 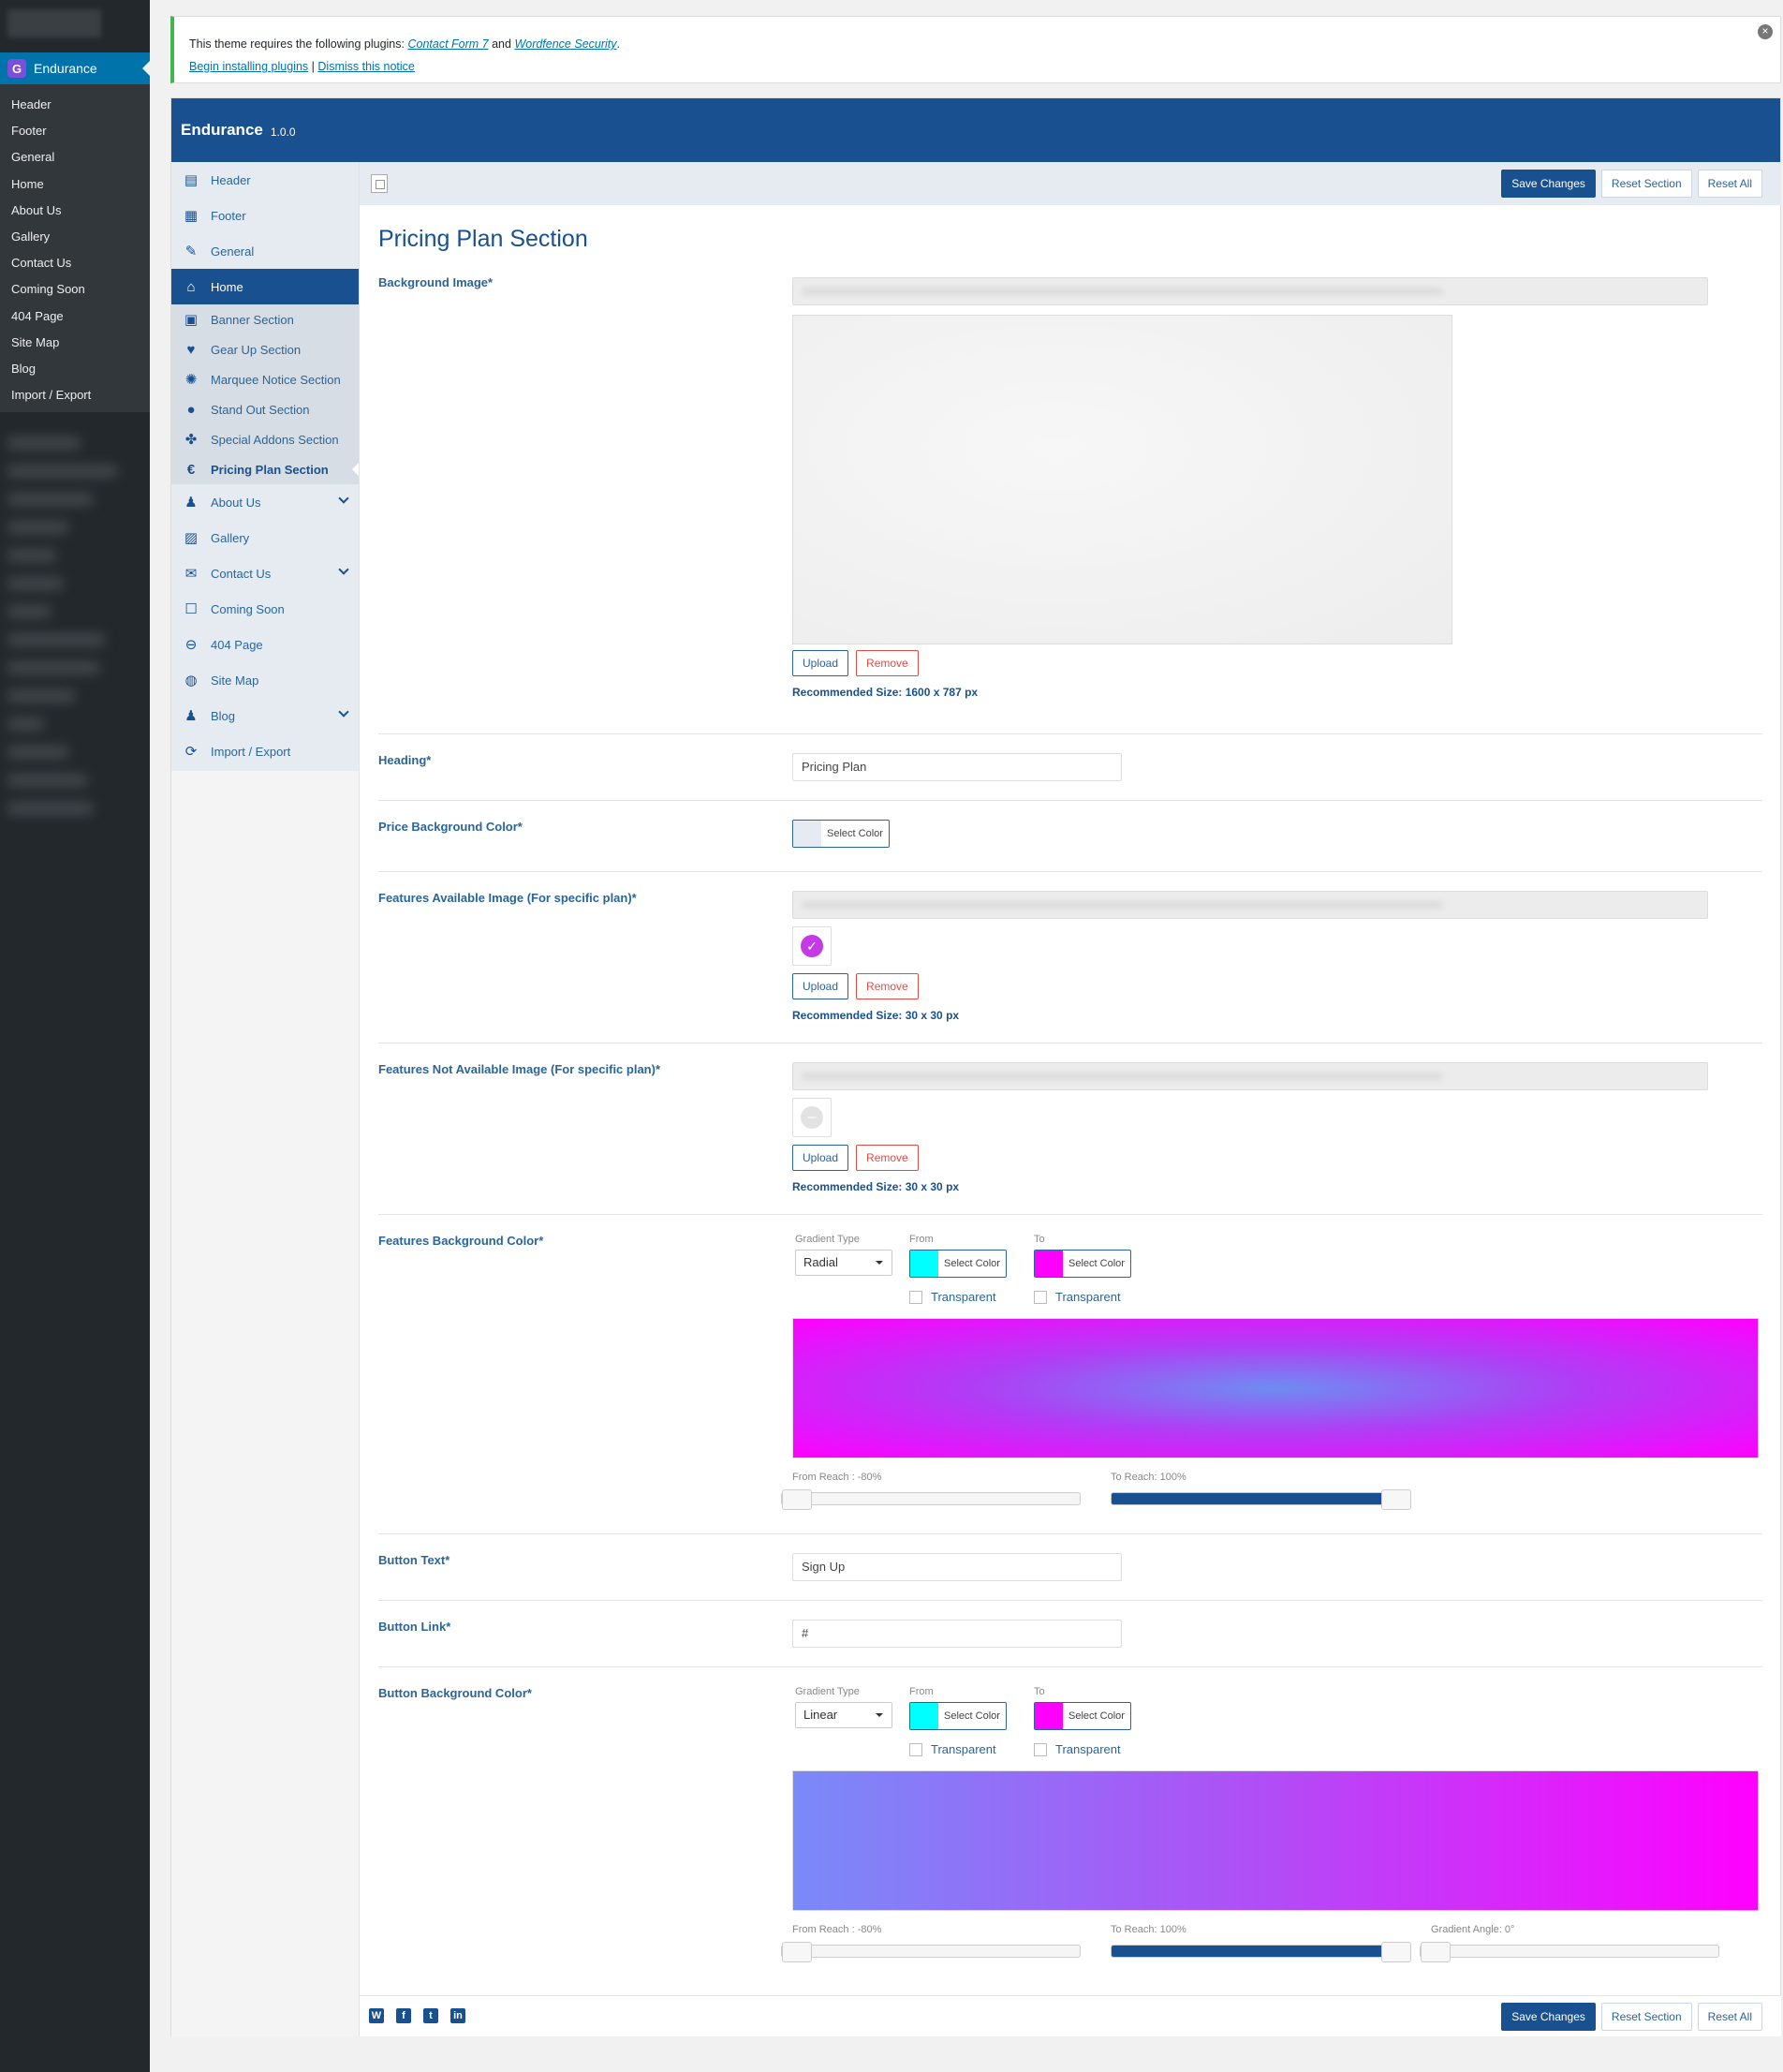 What do you see at coordinates (75, 131) in the screenshot?
I see `wp-sub-footer: Footer` at bounding box center [75, 131].